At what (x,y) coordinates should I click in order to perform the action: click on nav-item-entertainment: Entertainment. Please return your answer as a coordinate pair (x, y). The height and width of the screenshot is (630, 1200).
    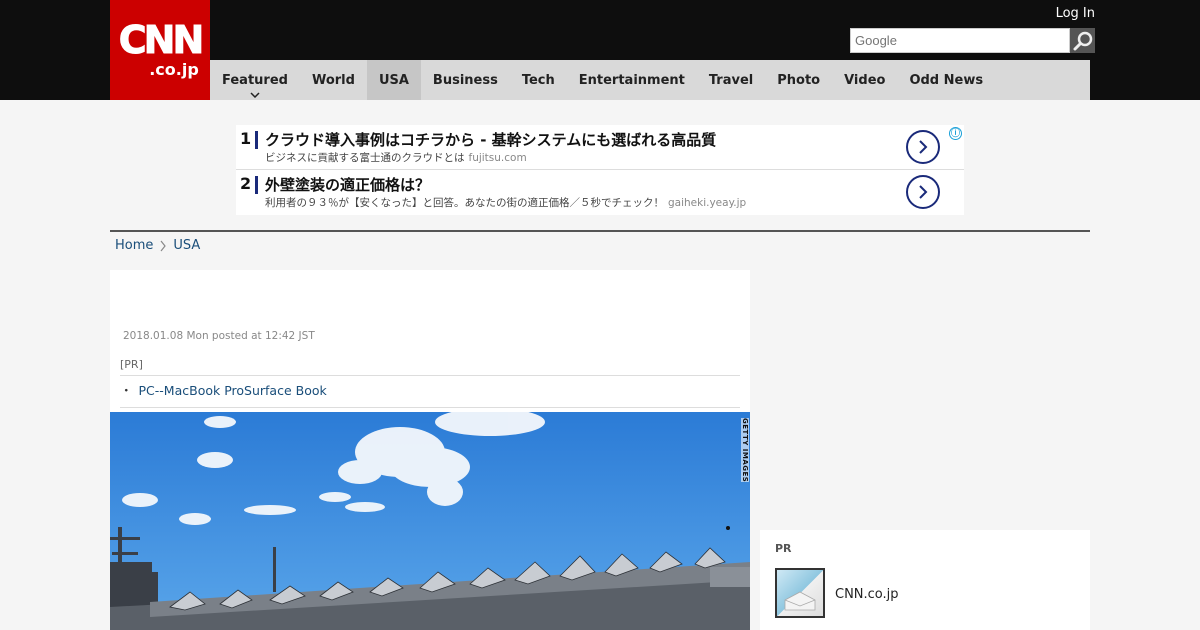
    Looking at the image, I should click on (632, 80).